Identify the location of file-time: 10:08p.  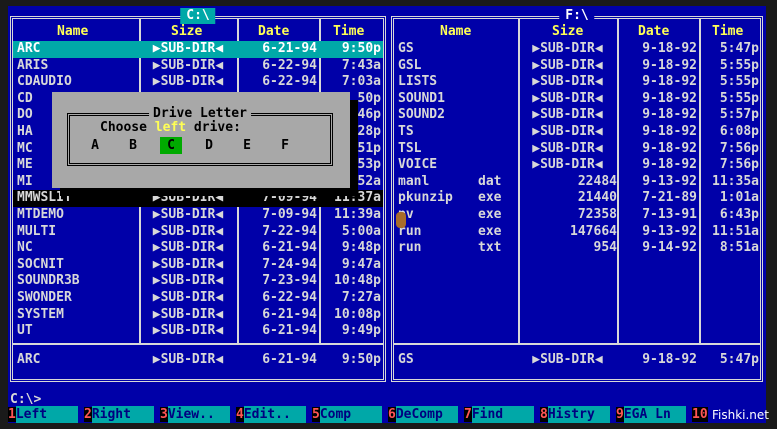
(357, 314).